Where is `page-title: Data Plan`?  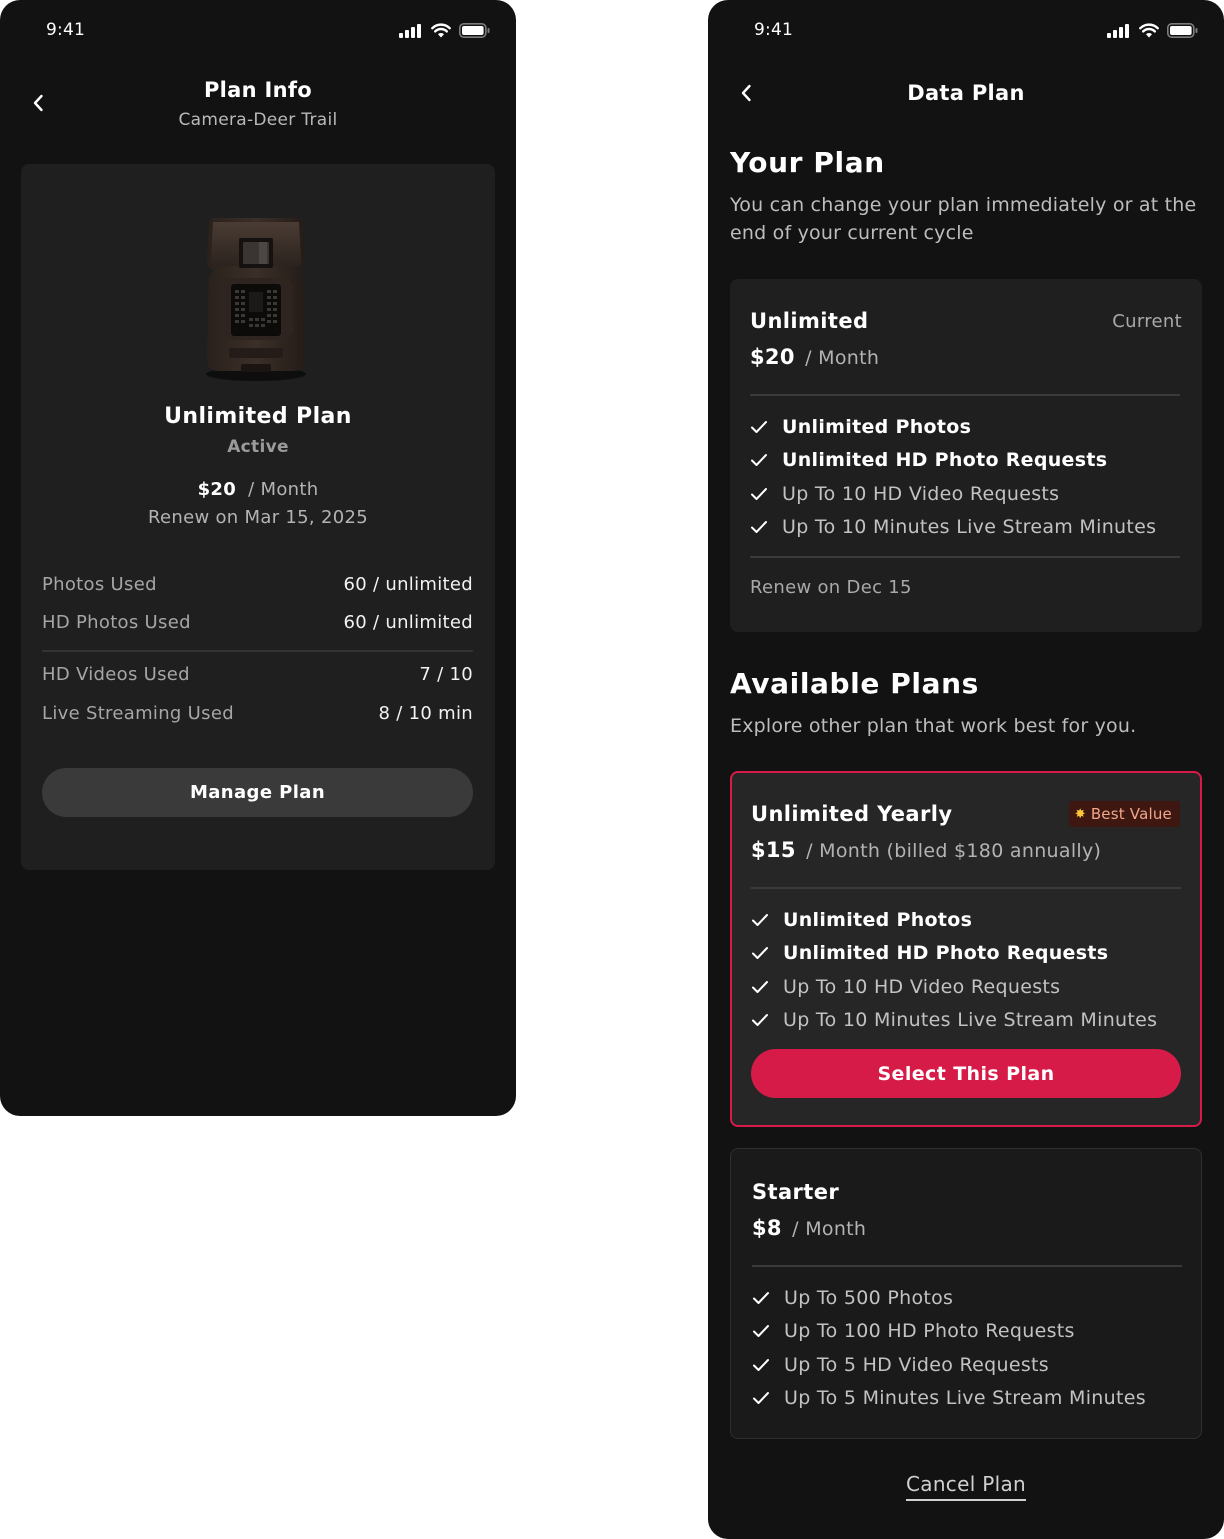
page-title: Data Plan is located at coordinates (966, 93).